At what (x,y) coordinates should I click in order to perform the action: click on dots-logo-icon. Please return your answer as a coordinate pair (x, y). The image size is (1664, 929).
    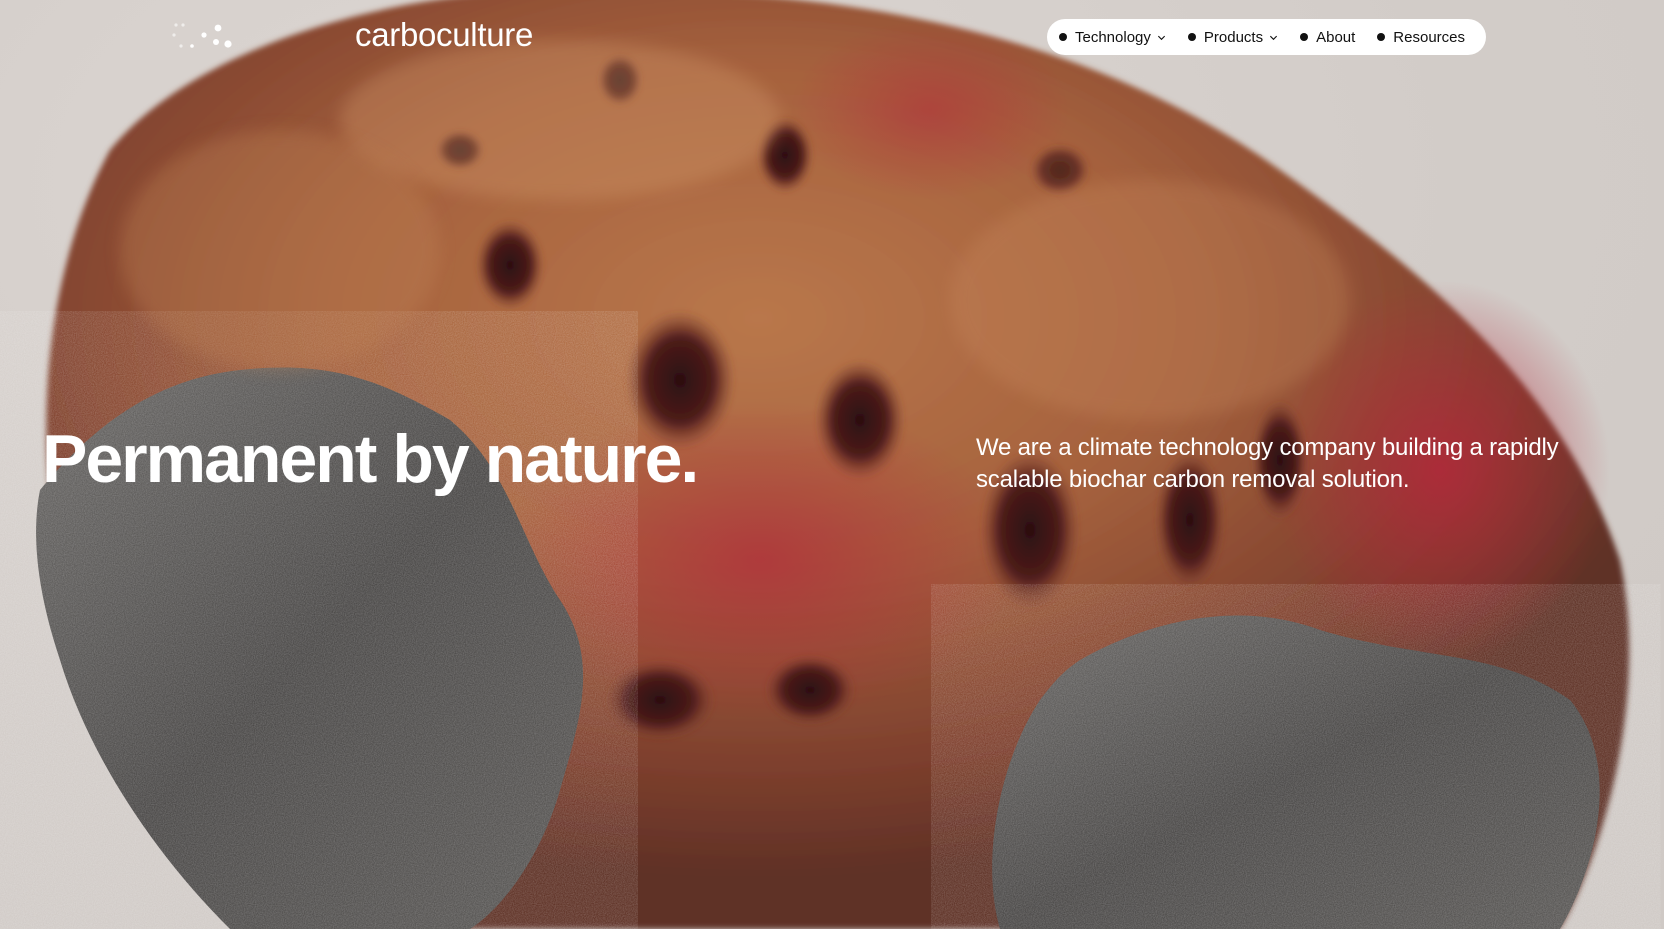
    Looking at the image, I should click on (203, 36).